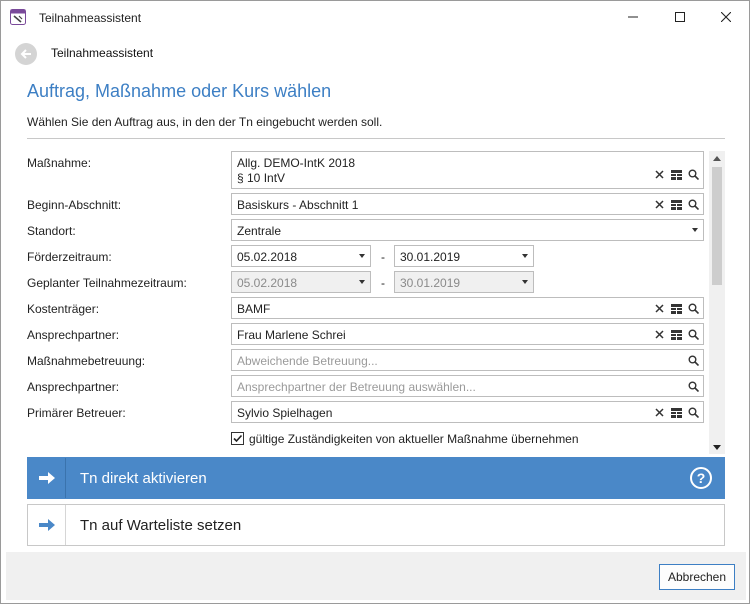 The image size is (750, 604). What do you see at coordinates (467, 170) in the screenshot?
I see `massnahme-field: Allg. DEMO-IntK 2018 § 10 IntV` at bounding box center [467, 170].